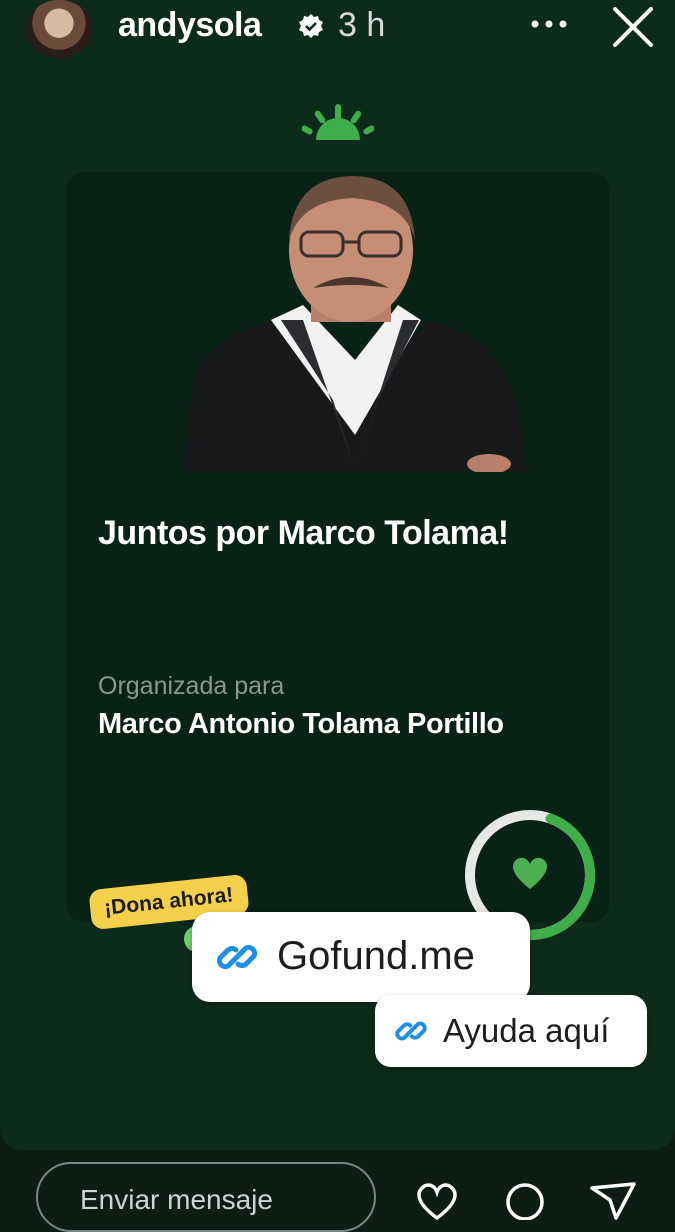 The height and width of the screenshot is (1232, 675). Describe the element at coordinates (355, 324) in the screenshot. I see `portrait-image` at that location.